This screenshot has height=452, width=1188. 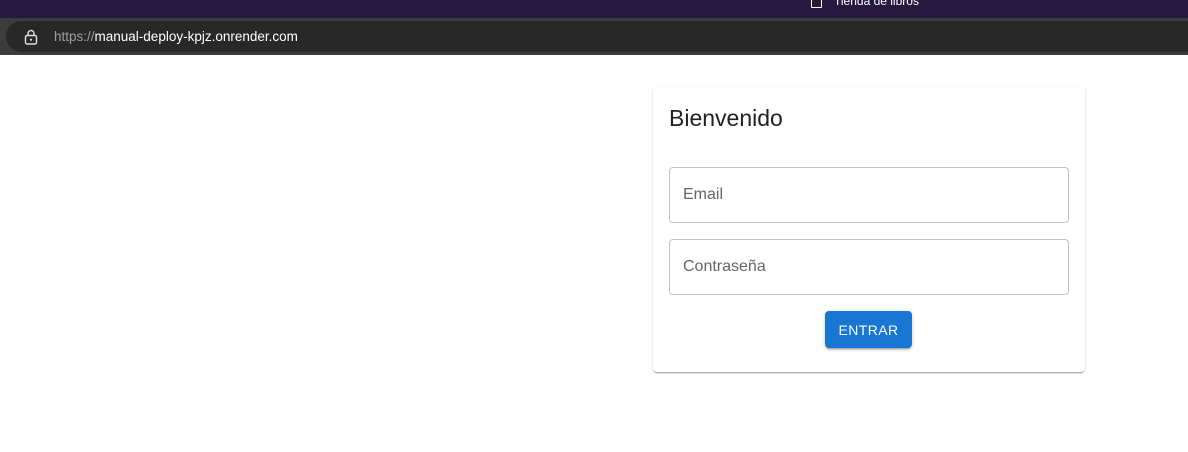 I want to click on page-title: Bienvenido, so click(x=726, y=118).